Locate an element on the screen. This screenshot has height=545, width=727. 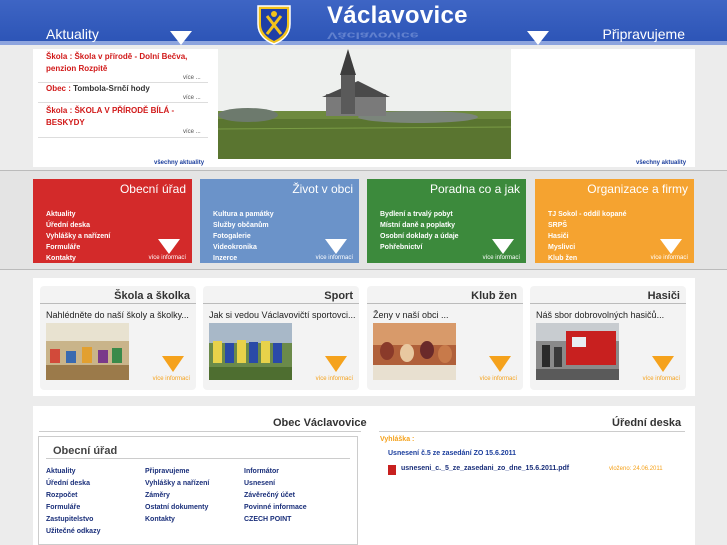
office-link: Závěrečný účet is located at coordinates (275, 496).